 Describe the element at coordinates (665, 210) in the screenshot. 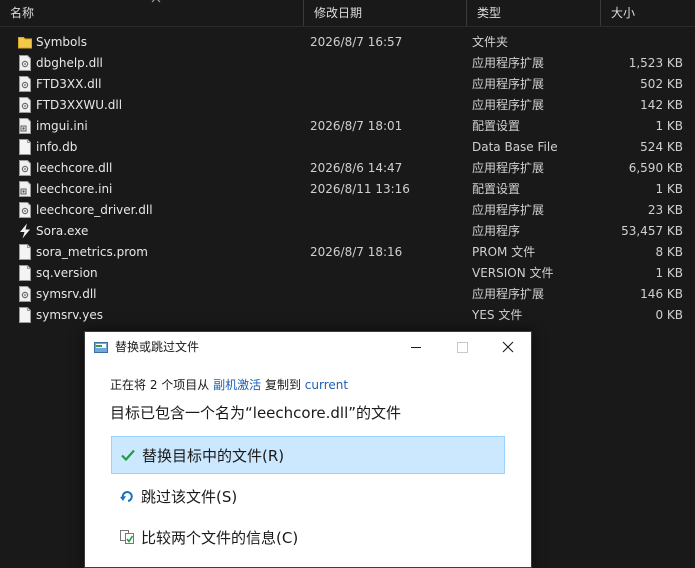

I see `file-size: 23 KB` at that location.